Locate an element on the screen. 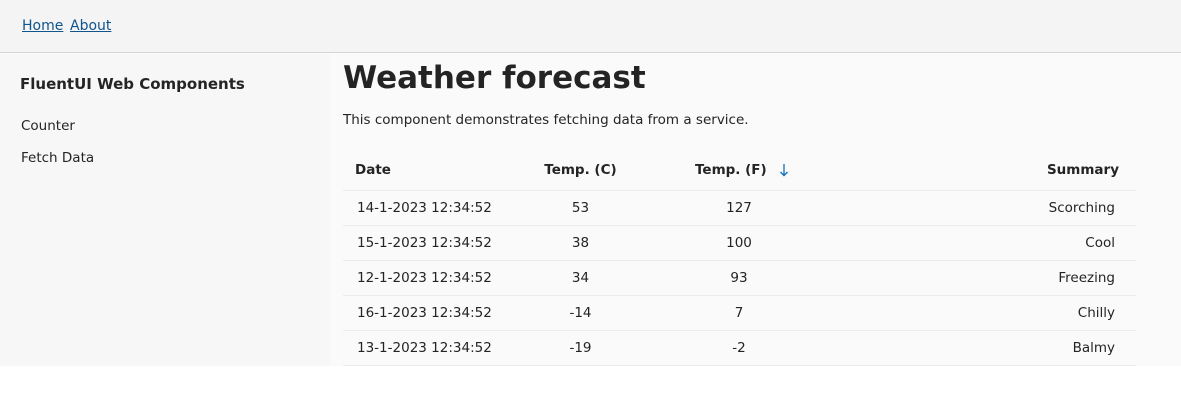 The height and width of the screenshot is (419, 1181). cell-temp-f: 127 is located at coordinates (739, 208).